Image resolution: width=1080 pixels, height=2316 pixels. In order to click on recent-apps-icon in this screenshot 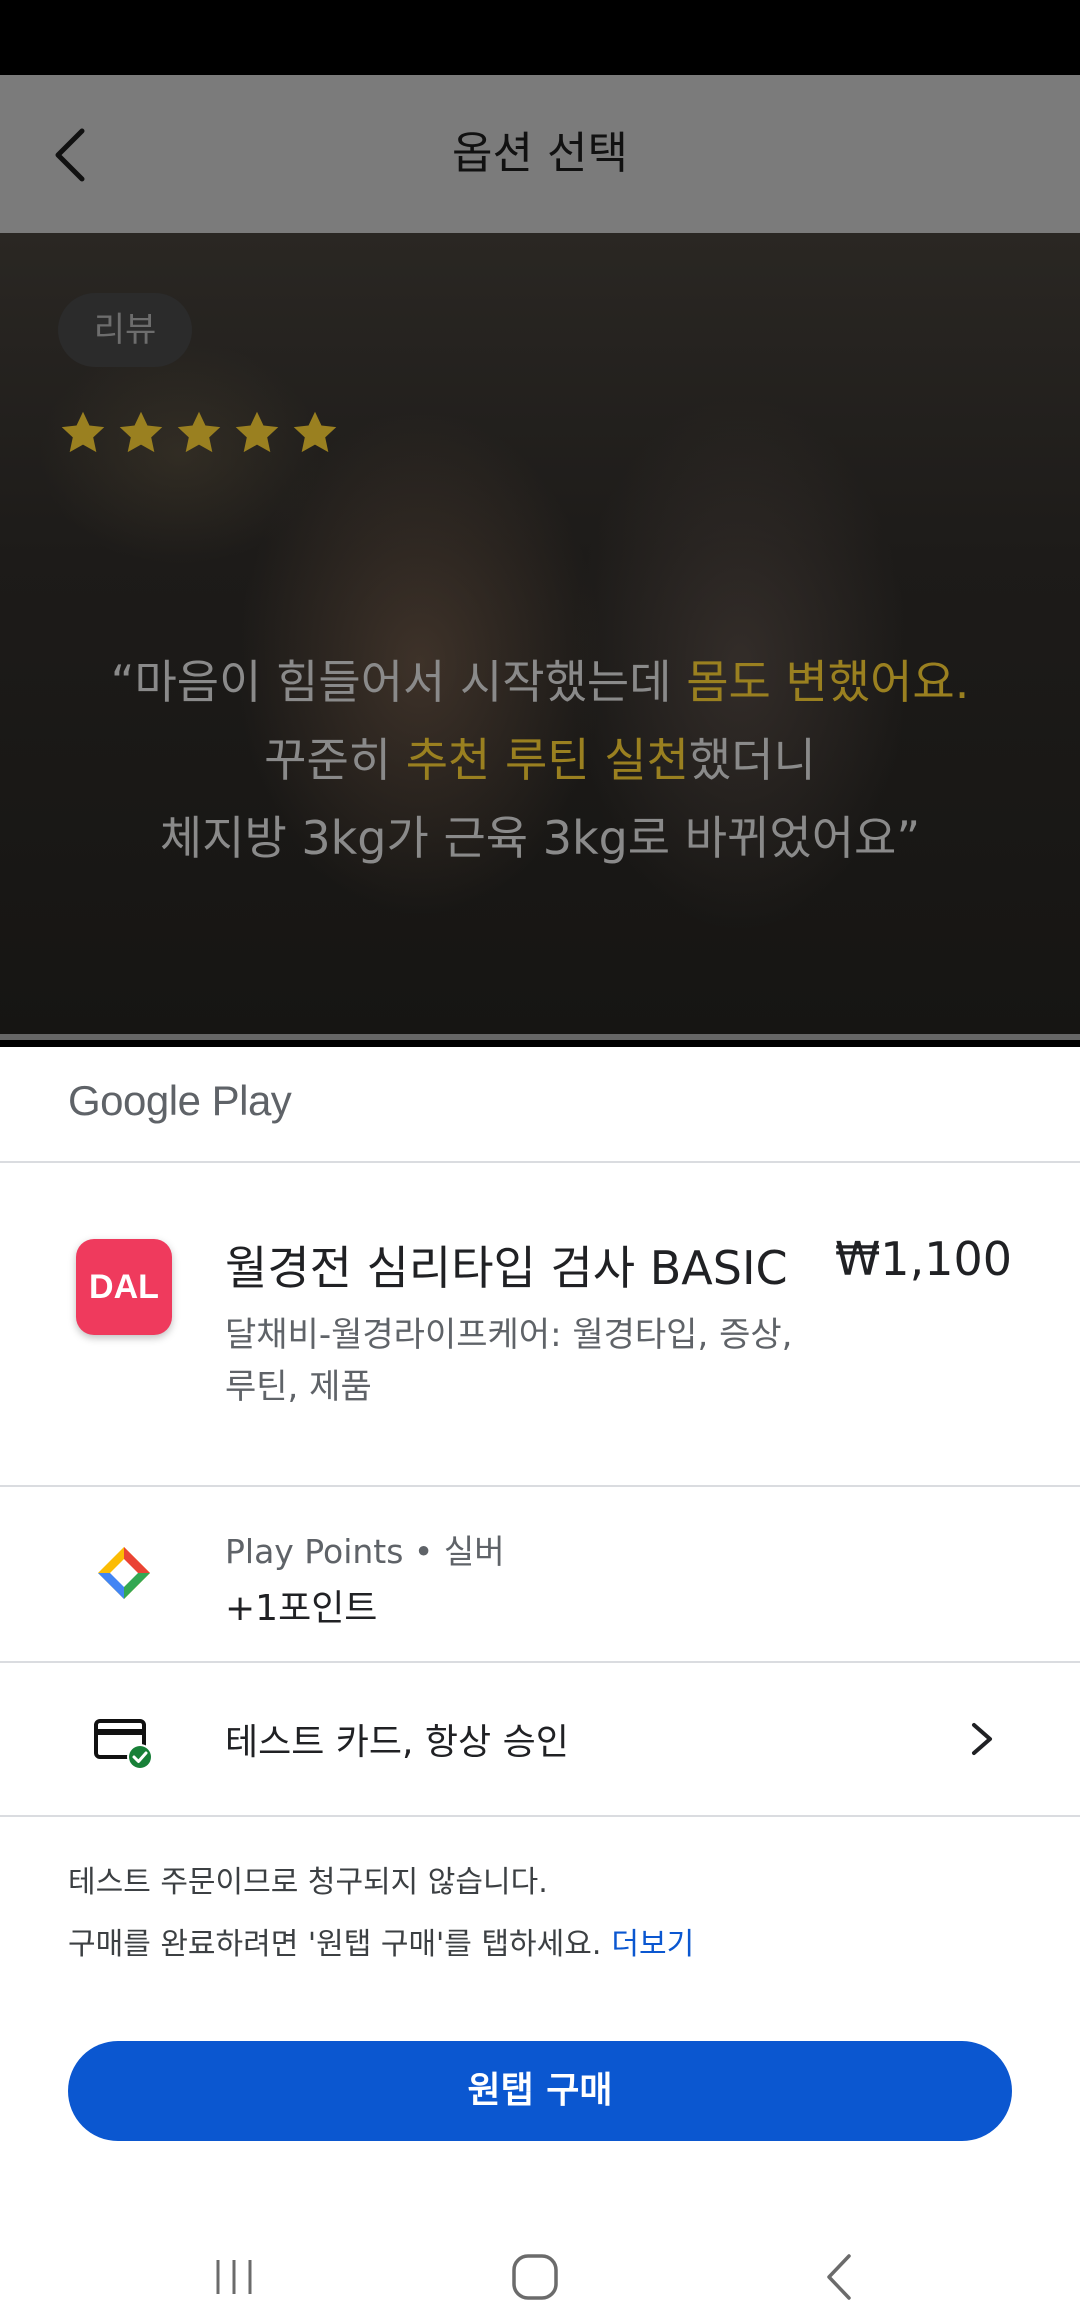, I will do `click(234, 2277)`.